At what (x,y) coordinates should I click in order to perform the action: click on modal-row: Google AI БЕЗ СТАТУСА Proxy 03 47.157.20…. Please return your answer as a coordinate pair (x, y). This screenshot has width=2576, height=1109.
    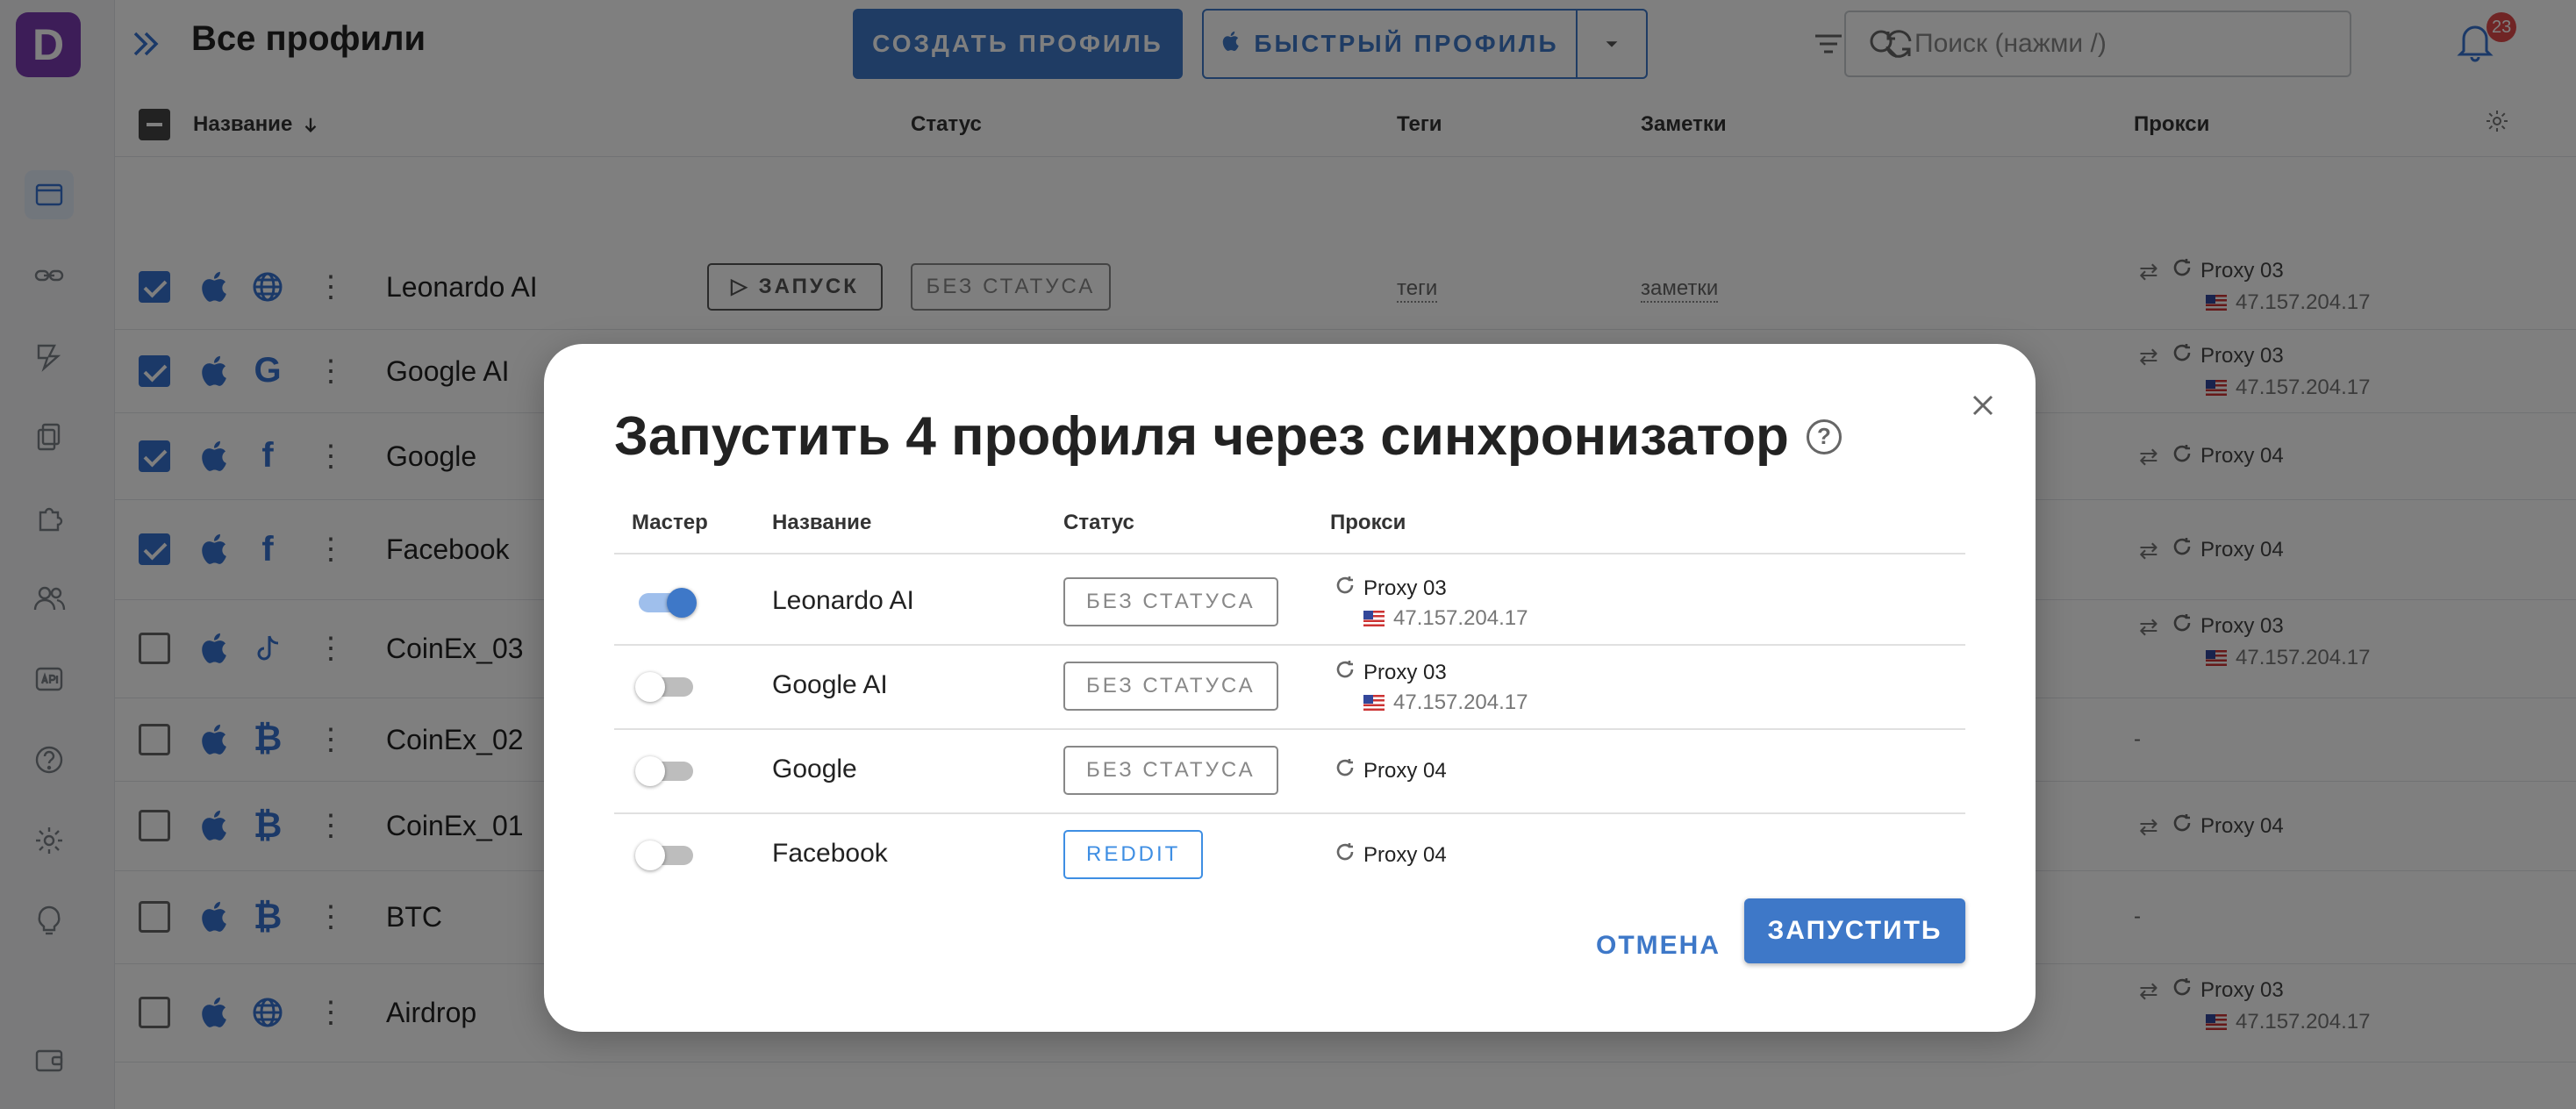
    Looking at the image, I should click on (1289, 687).